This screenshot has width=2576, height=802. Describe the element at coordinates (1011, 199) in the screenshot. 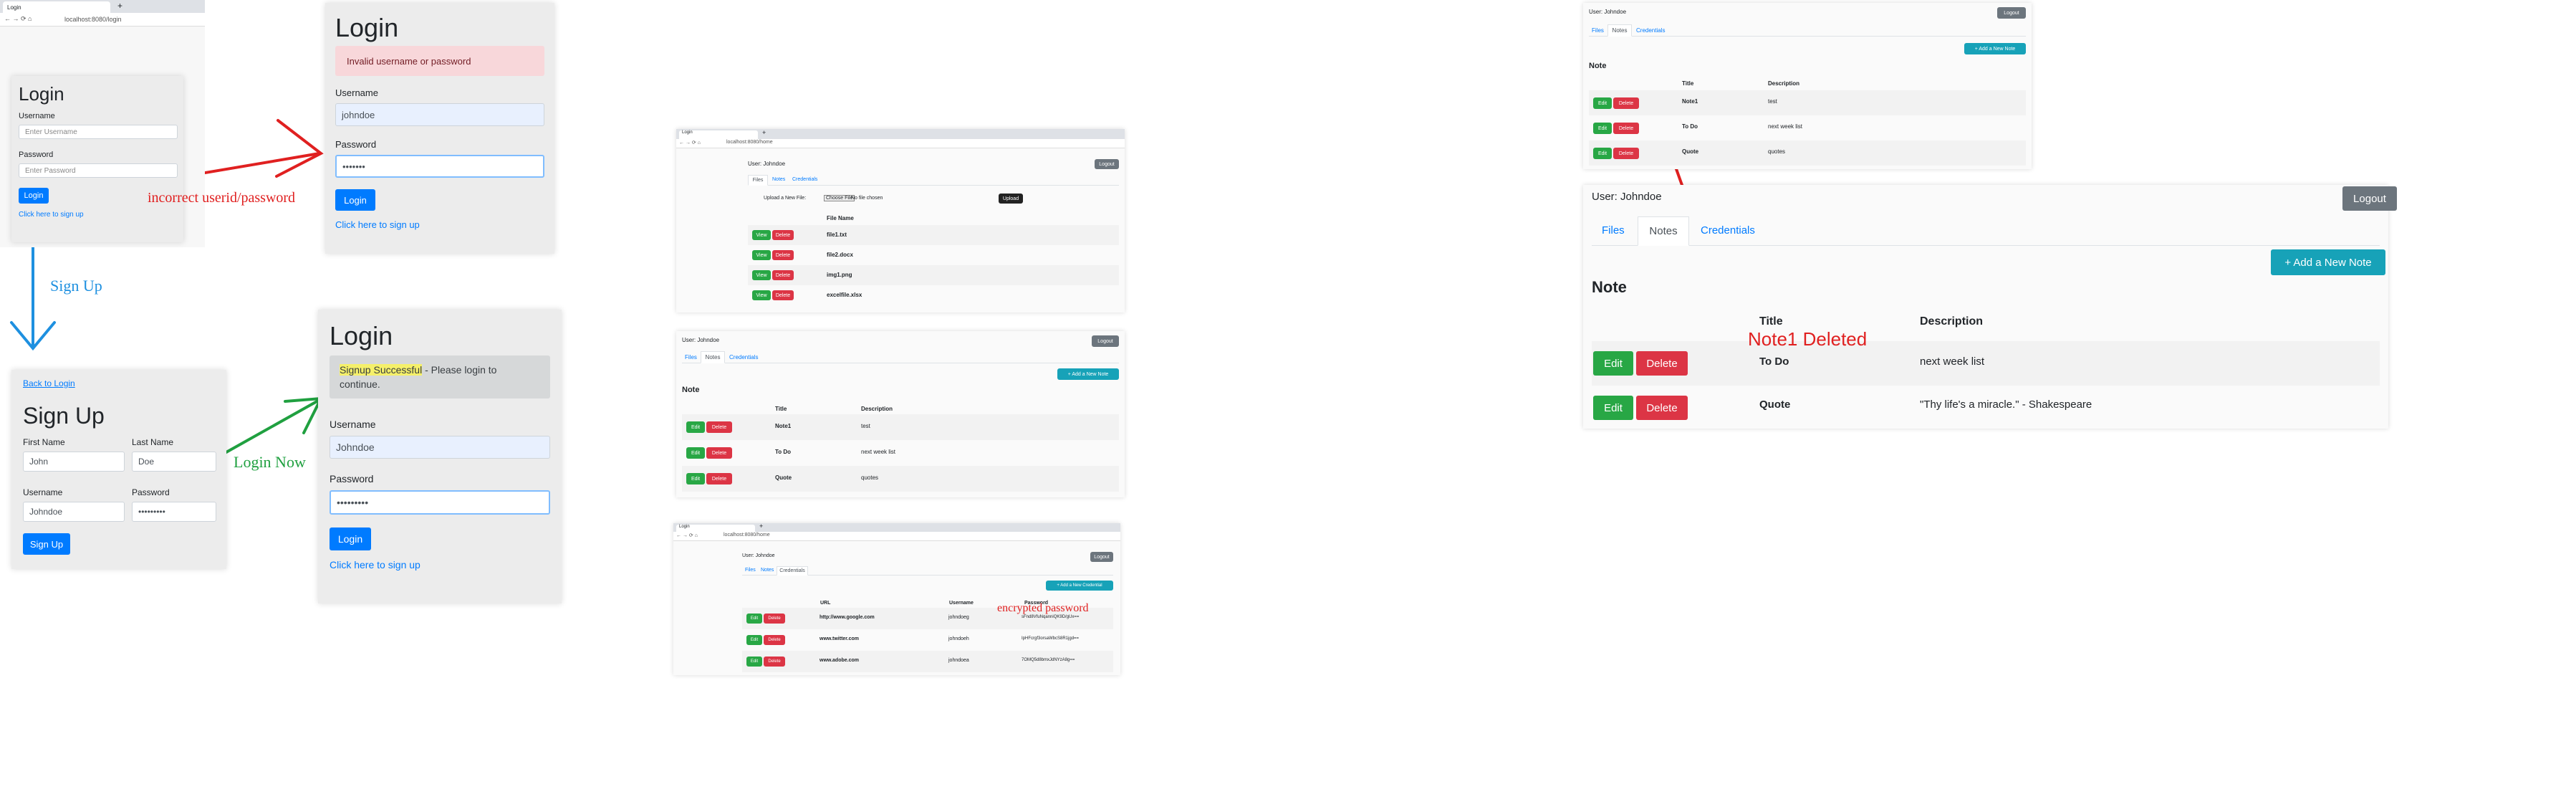

I see `upload-button: Upload` at that location.